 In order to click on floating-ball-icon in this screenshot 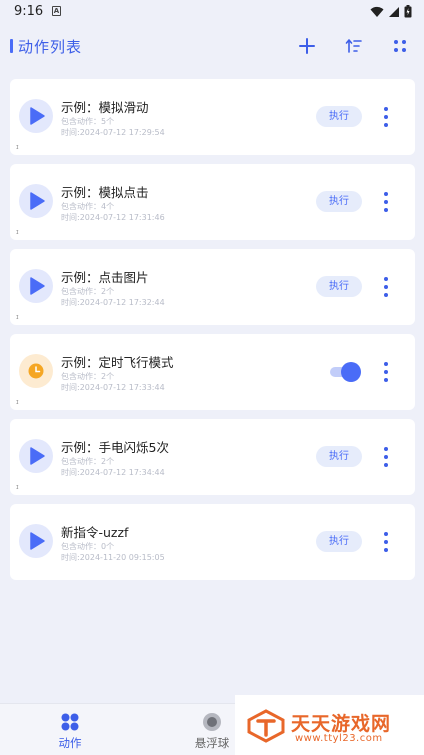, I will do `click(212, 722)`.